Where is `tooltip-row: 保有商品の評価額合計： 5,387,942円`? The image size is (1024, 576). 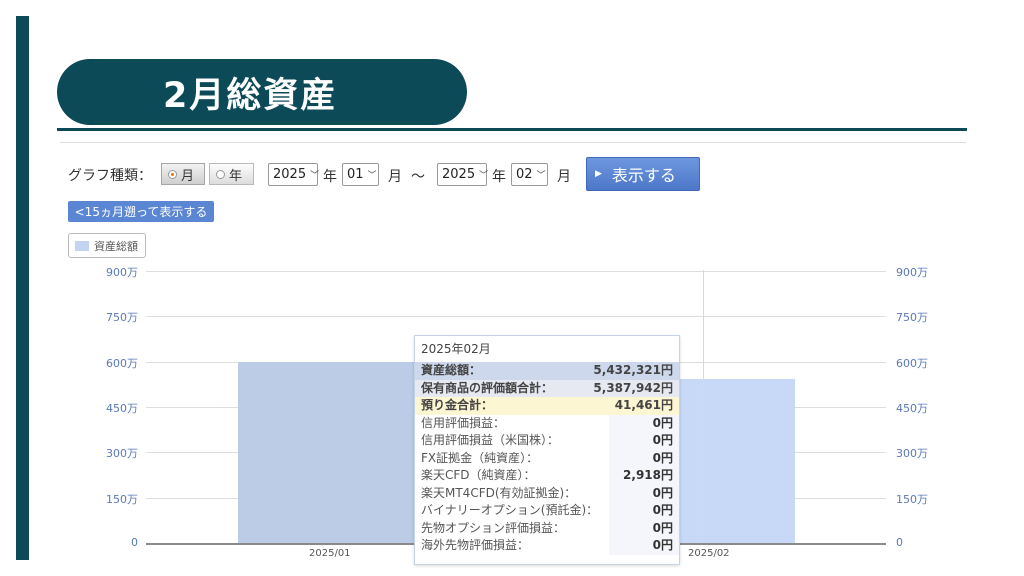 tooltip-row: 保有商品の評価額合計： 5,387,942円 is located at coordinates (547, 388).